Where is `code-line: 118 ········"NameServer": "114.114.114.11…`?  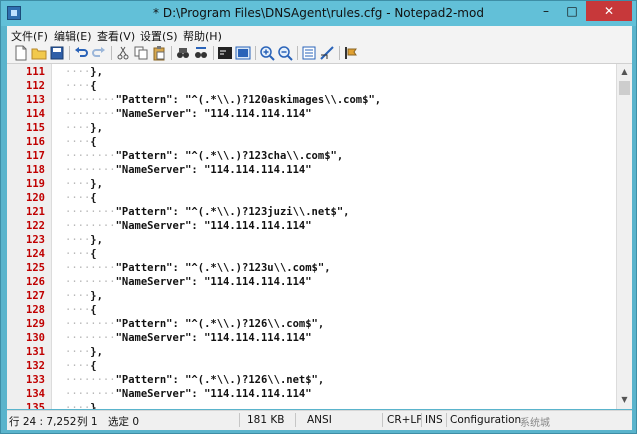
code-line: 118 ········"NameServer": "114.114.114.11… is located at coordinates (311, 170).